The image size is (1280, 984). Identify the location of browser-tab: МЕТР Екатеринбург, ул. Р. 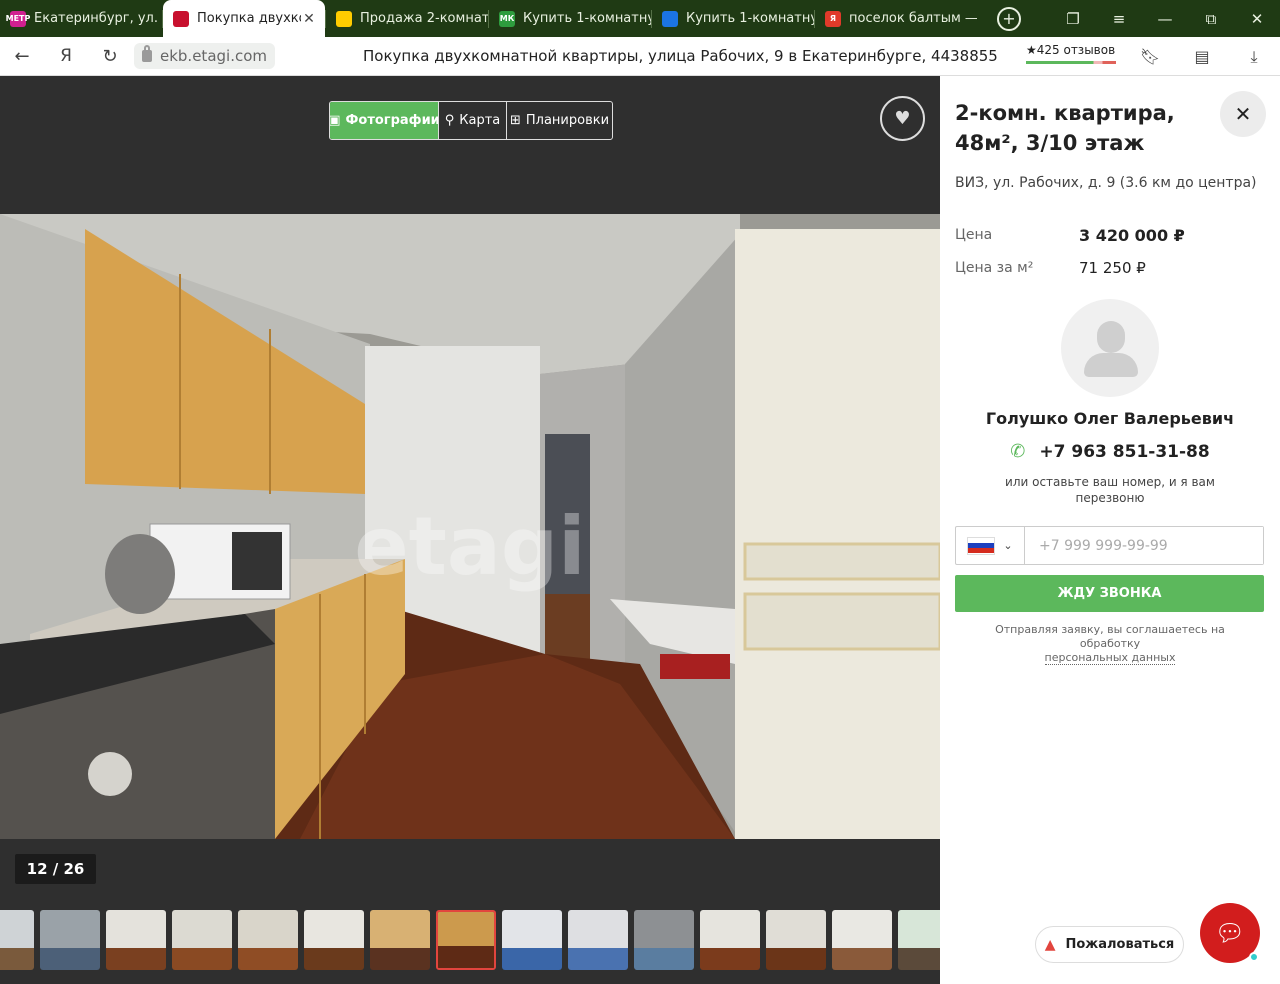
(81, 18).